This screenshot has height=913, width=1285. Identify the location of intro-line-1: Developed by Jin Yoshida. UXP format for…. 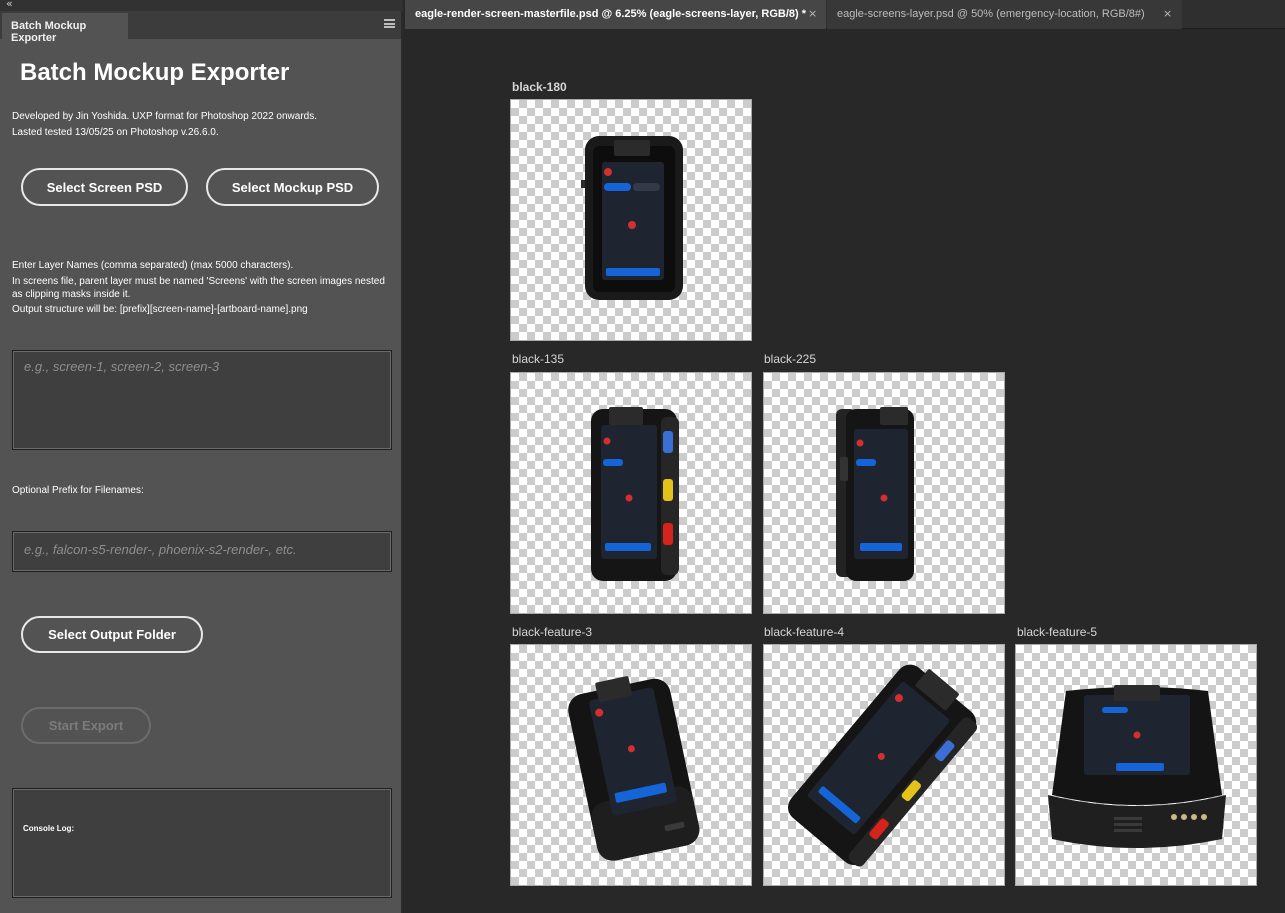
(165, 116).